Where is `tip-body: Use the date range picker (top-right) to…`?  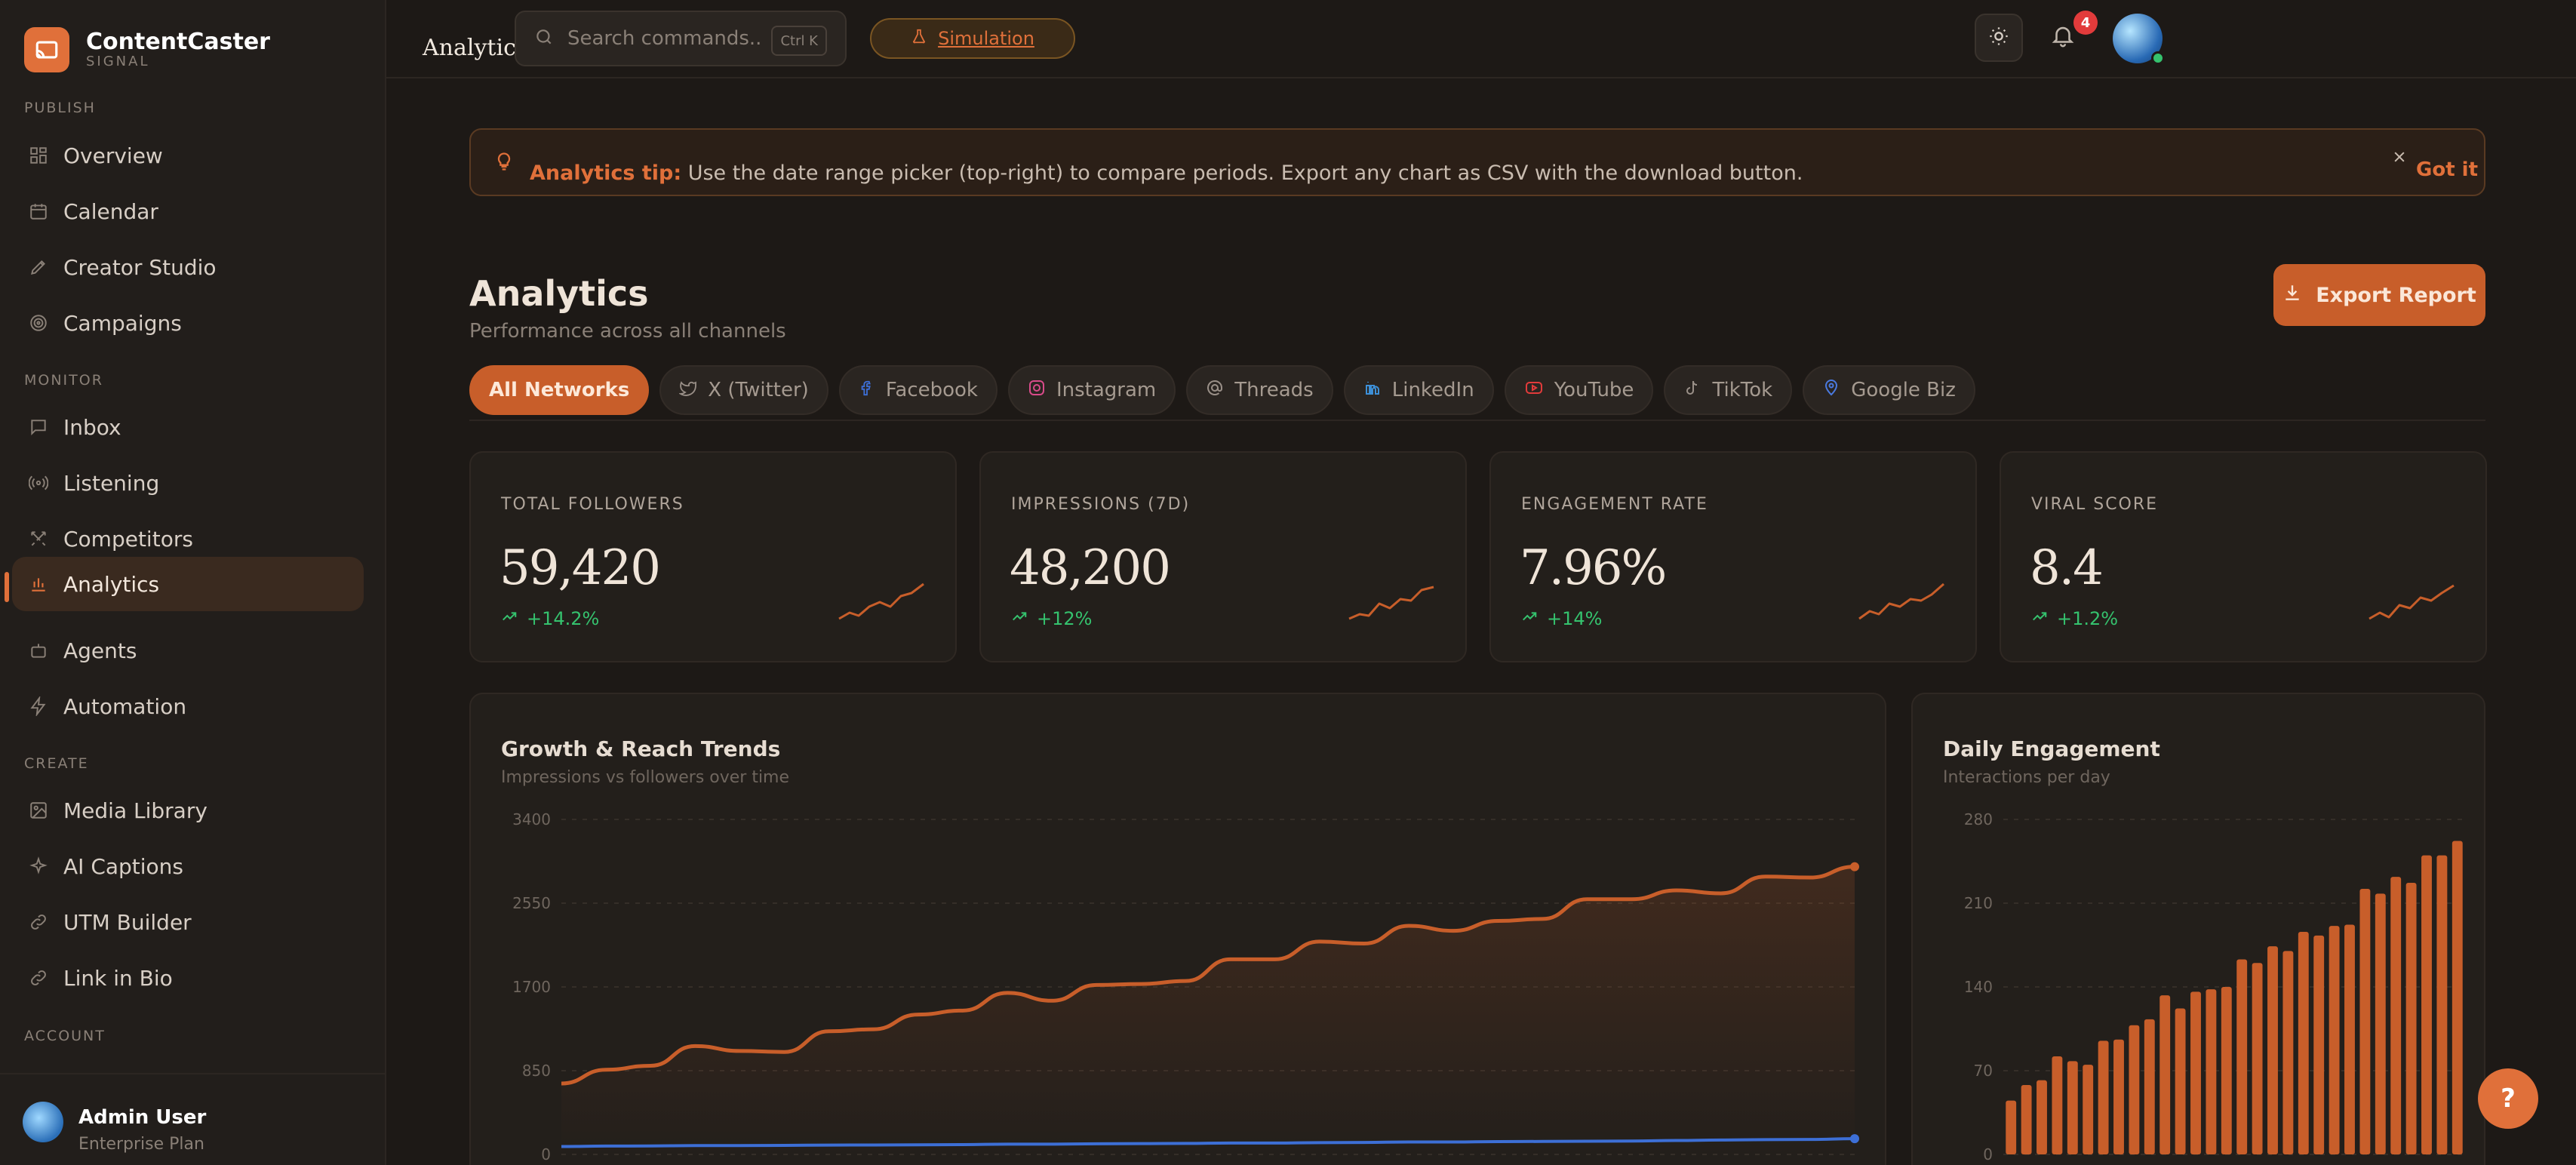
tip-body: Use the date range picker (top-right) to… is located at coordinates (1245, 173).